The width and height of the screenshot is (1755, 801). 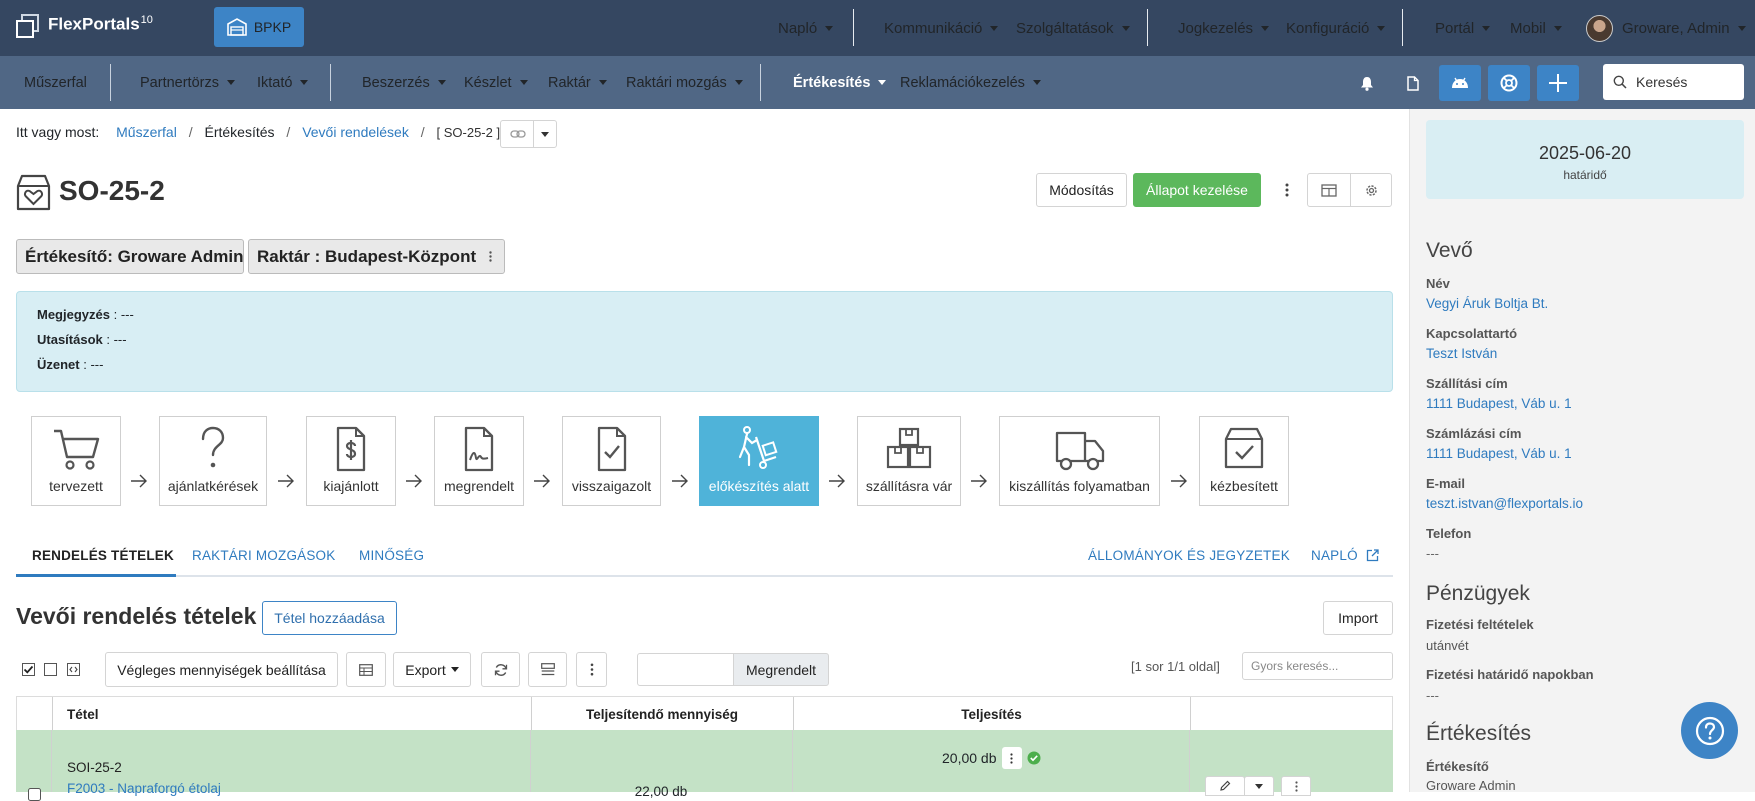 I want to click on subnav-partnertorzs: Partnertörzs, so click(x=187, y=82).